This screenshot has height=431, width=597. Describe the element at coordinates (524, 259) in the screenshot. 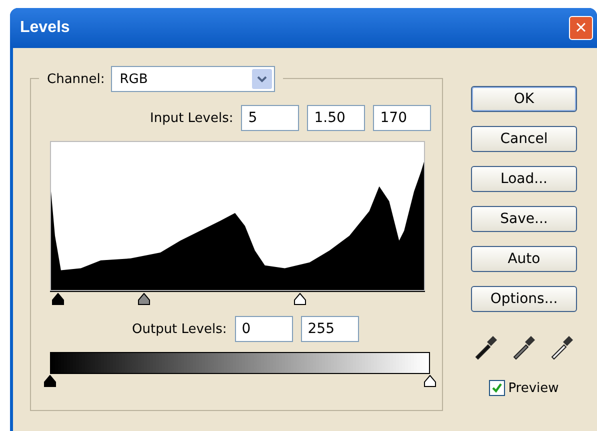

I see `dialog-button: Auto` at that location.